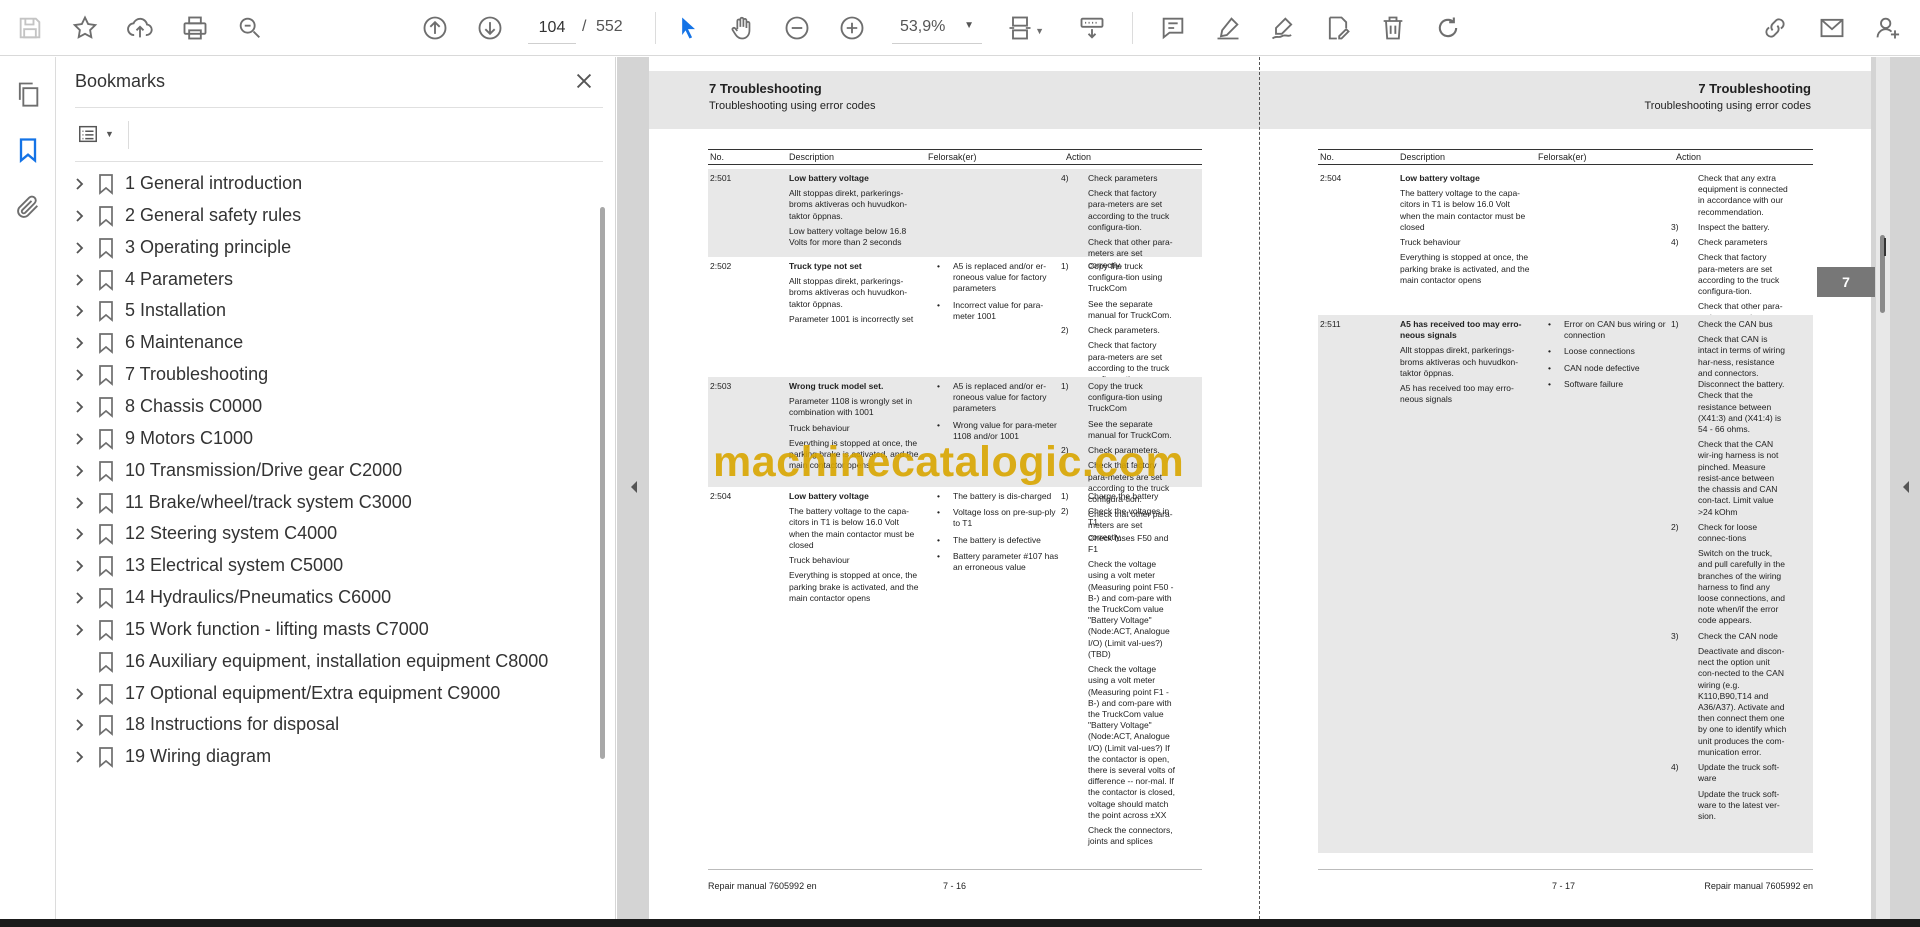 The image size is (1920, 927). What do you see at coordinates (326, 216) in the screenshot?
I see `bookmark-item: 2 General safety rules` at bounding box center [326, 216].